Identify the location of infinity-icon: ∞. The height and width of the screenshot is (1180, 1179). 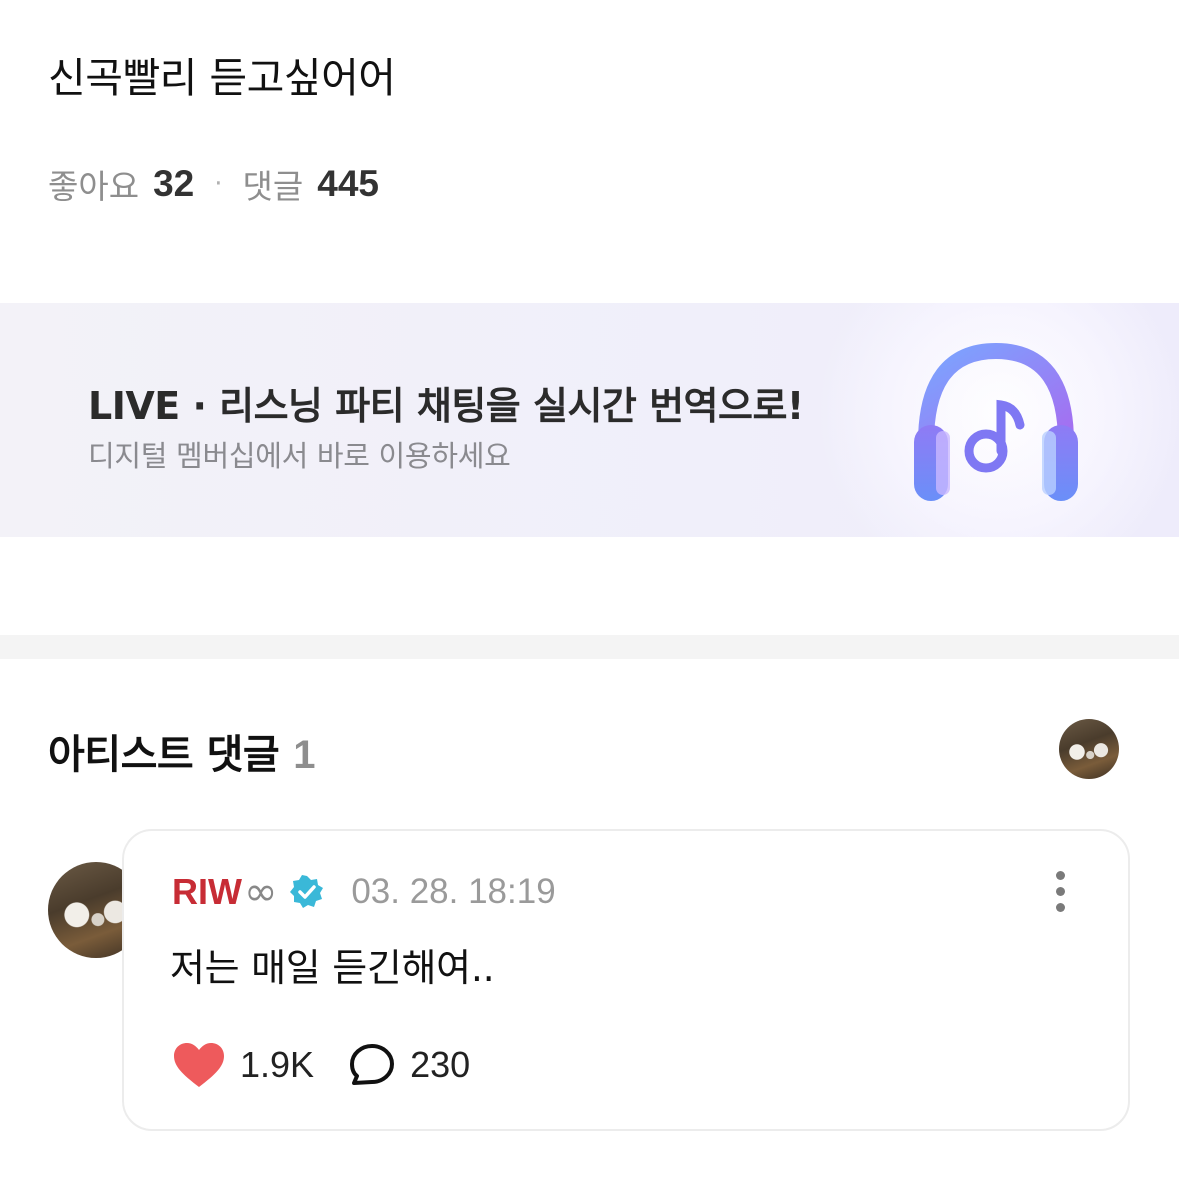
(260, 892).